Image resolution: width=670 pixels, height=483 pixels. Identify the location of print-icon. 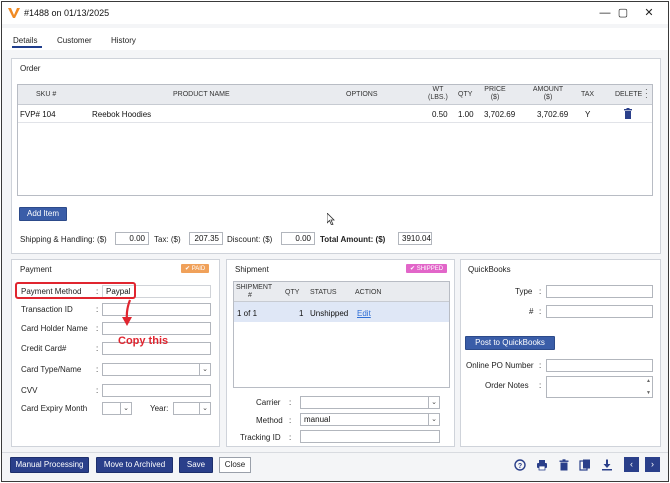
(542, 465).